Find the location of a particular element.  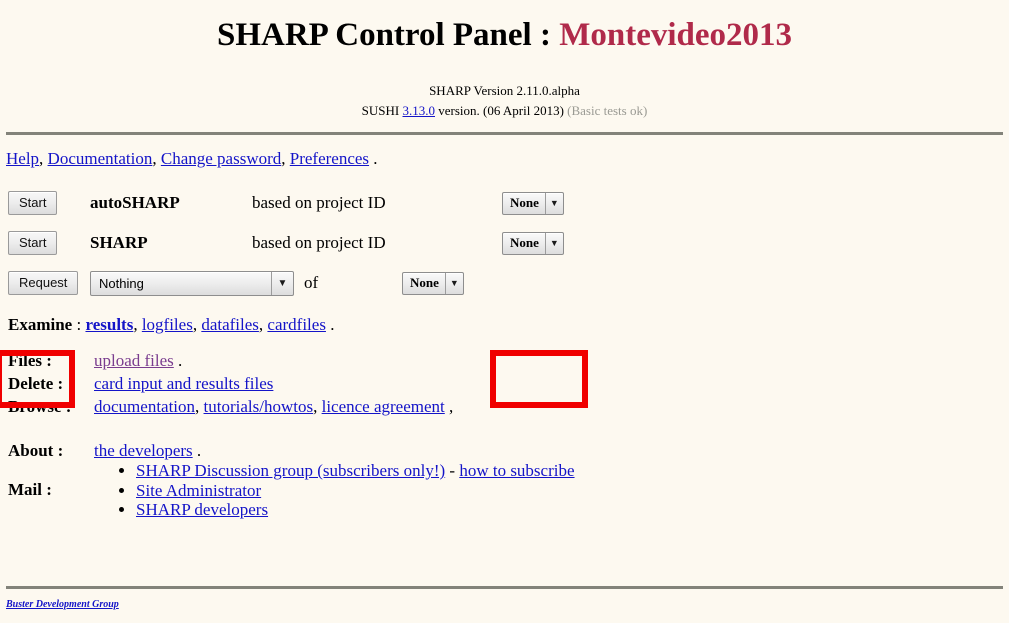

files-value: upload files . is located at coordinates (273, 360).